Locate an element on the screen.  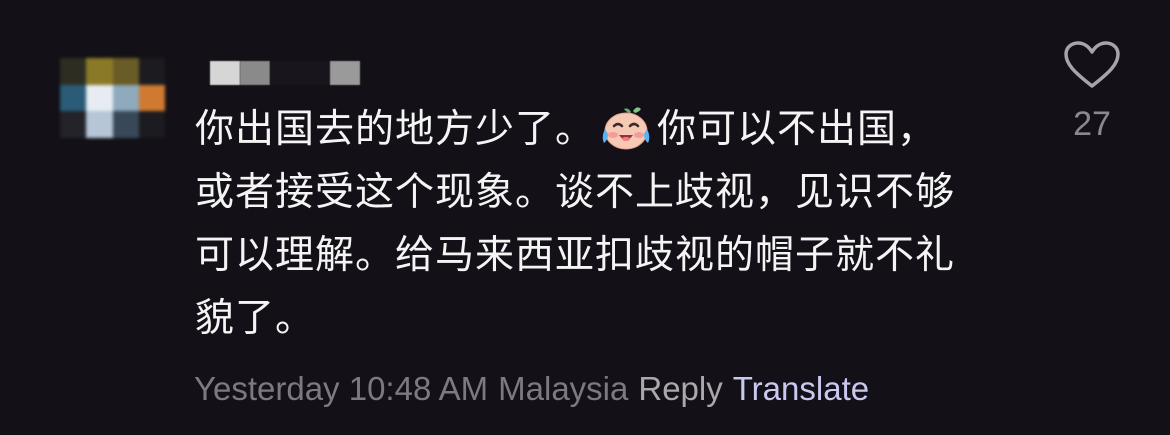
translate-button: Translate is located at coordinates (801, 388).